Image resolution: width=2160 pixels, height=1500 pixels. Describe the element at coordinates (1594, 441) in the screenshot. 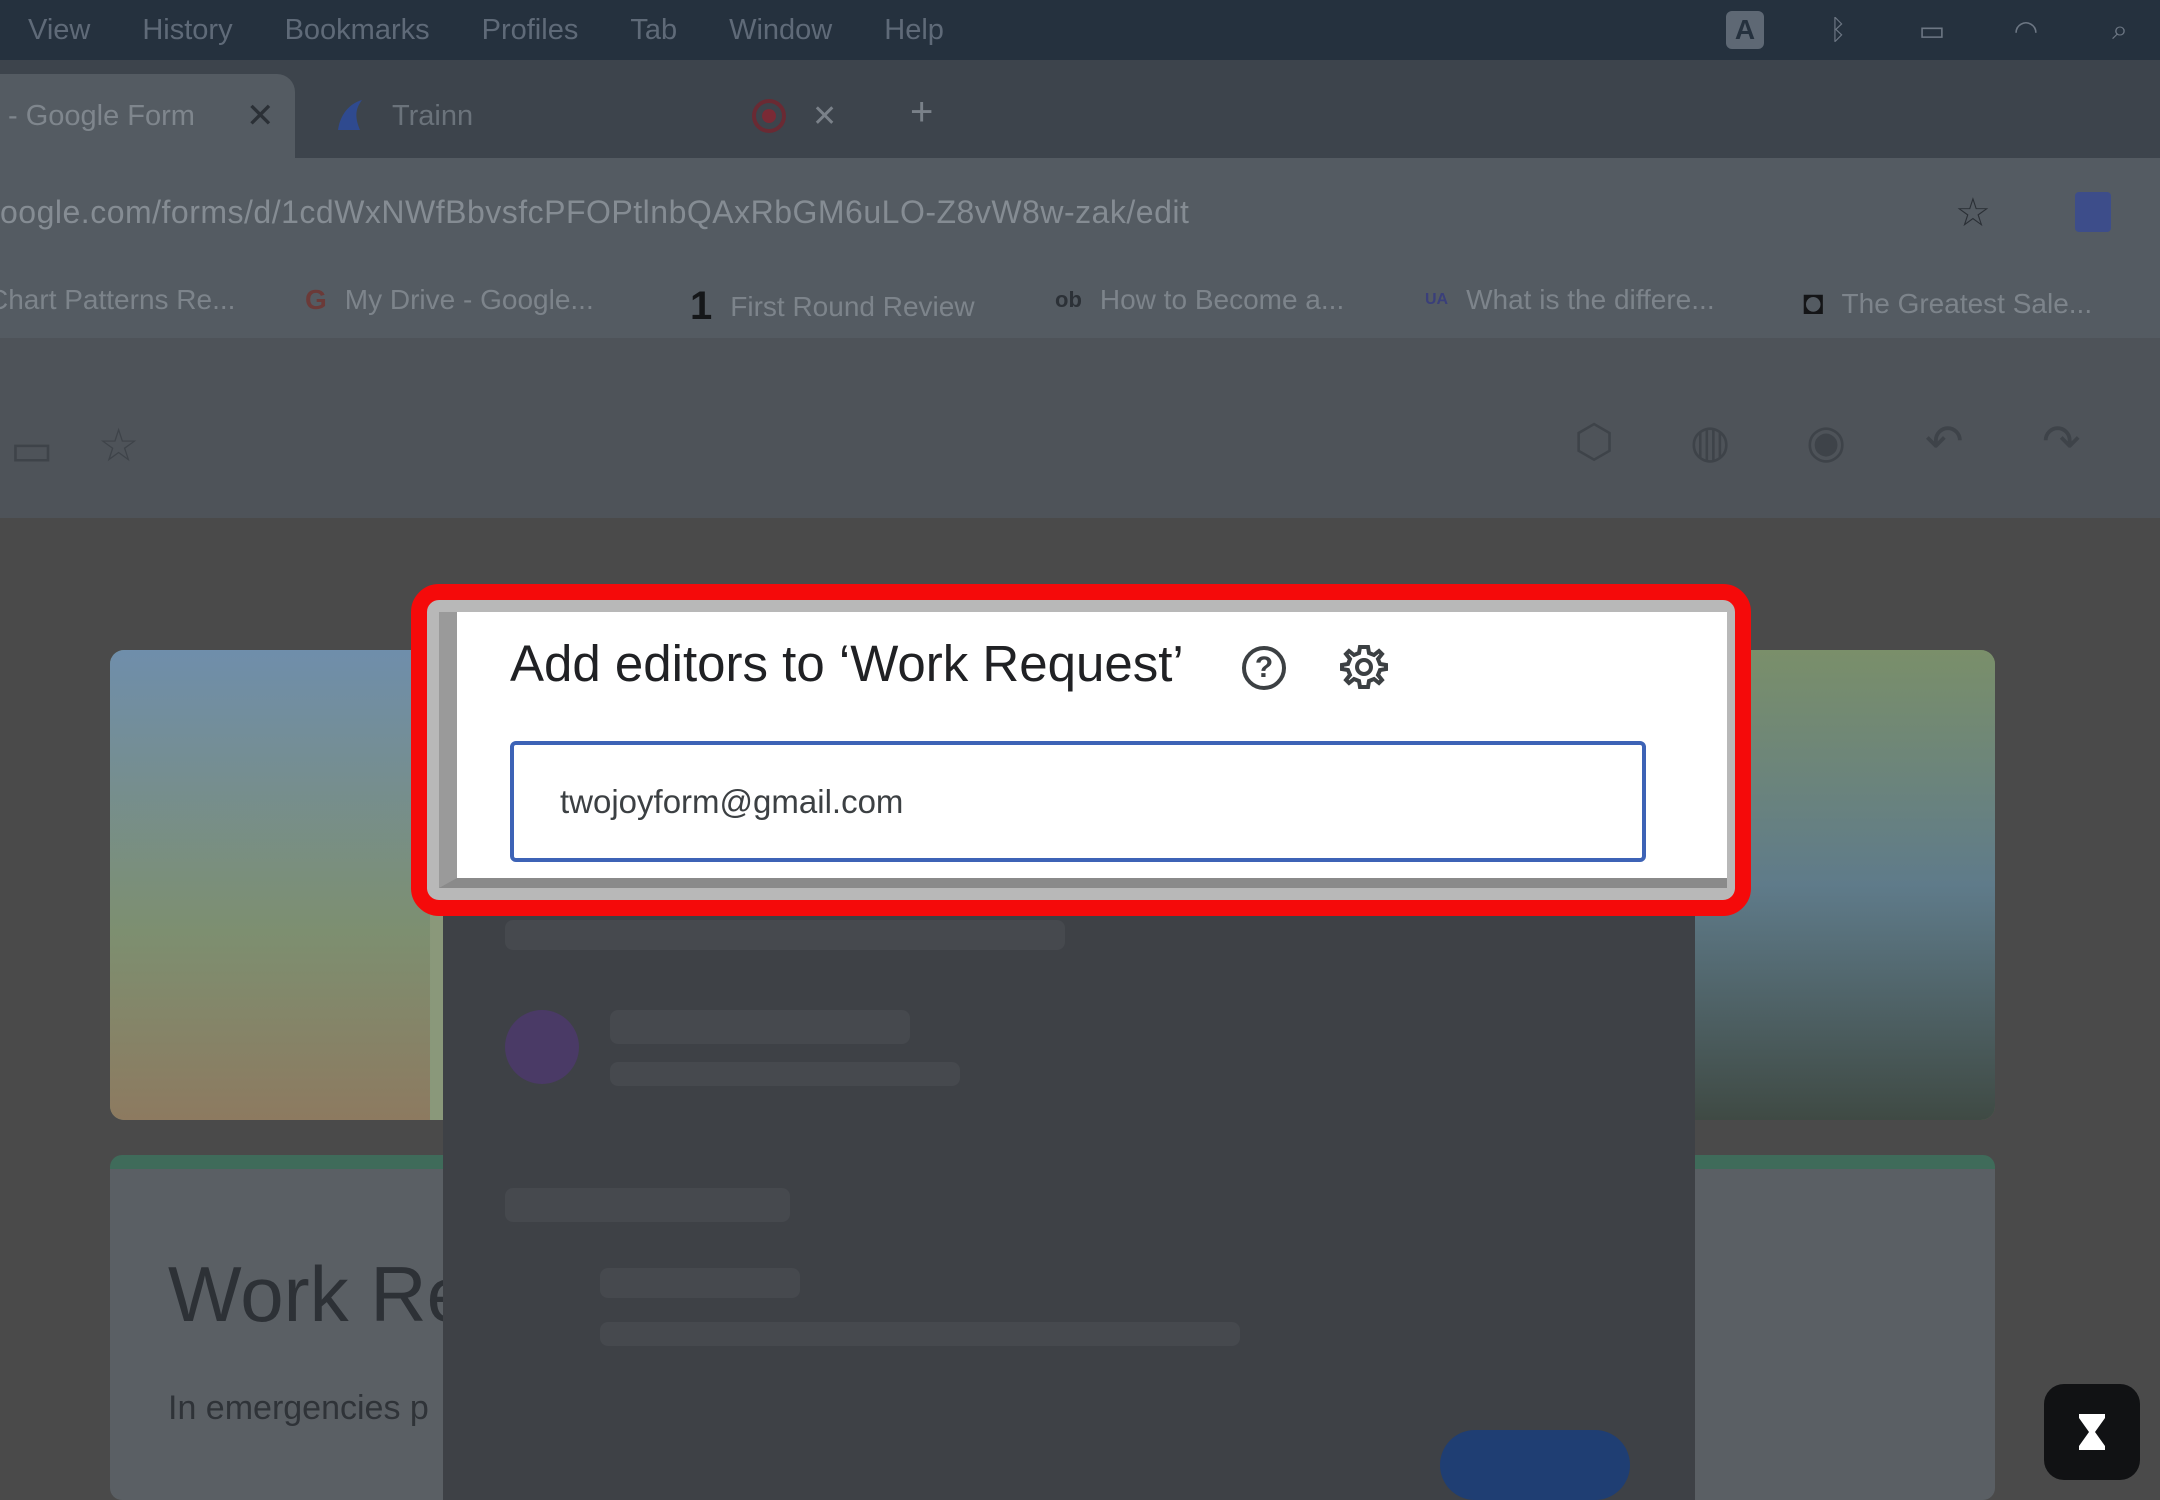

I see `addon-icon: ⬡` at that location.